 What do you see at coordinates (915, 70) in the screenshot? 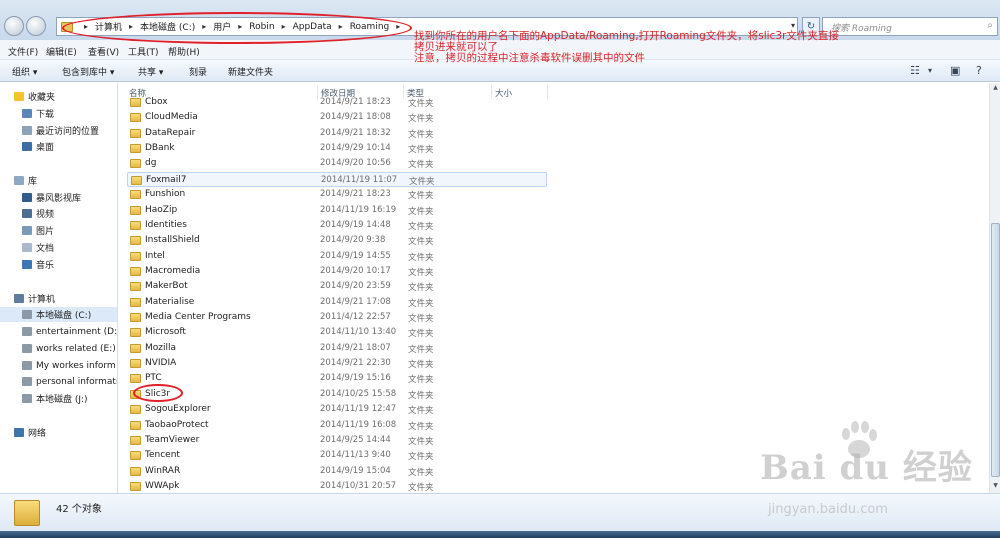
I see `view-options-icon: ☷` at bounding box center [915, 70].